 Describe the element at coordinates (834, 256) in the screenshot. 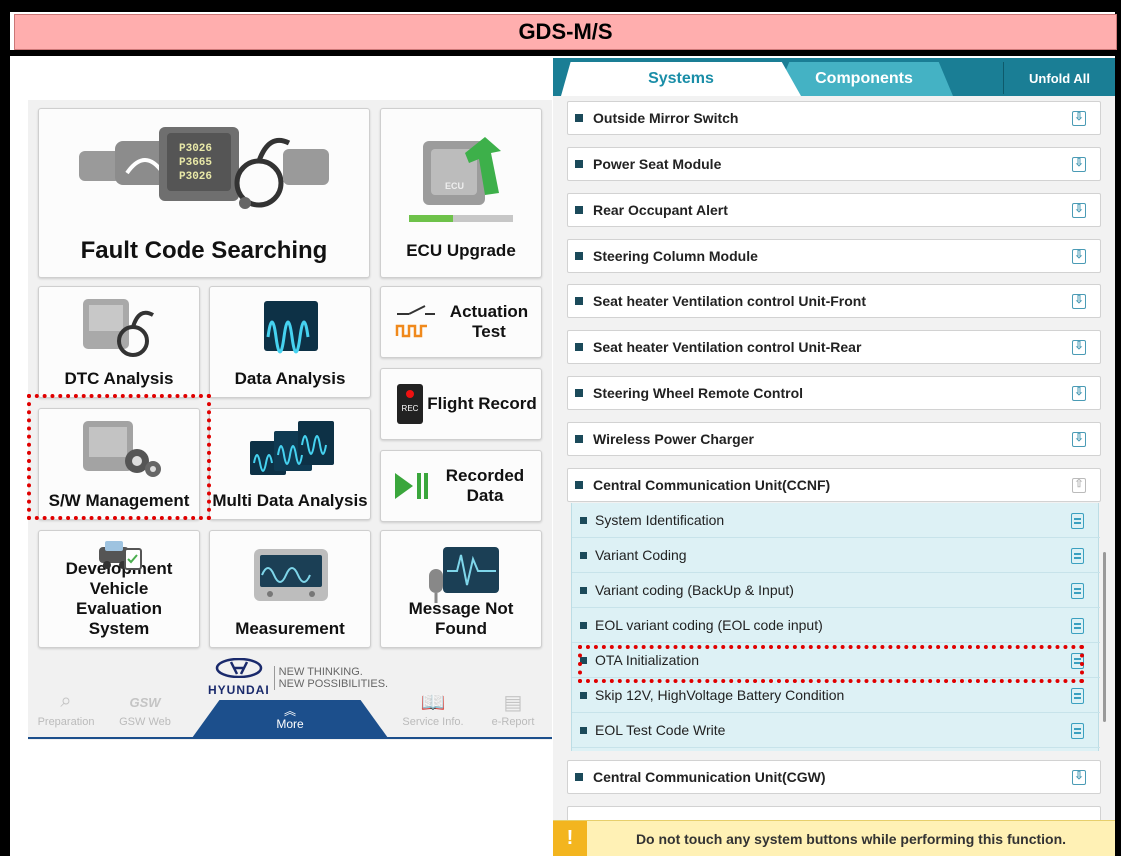

I see `system-row: Steering Column Module ⇩` at that location.